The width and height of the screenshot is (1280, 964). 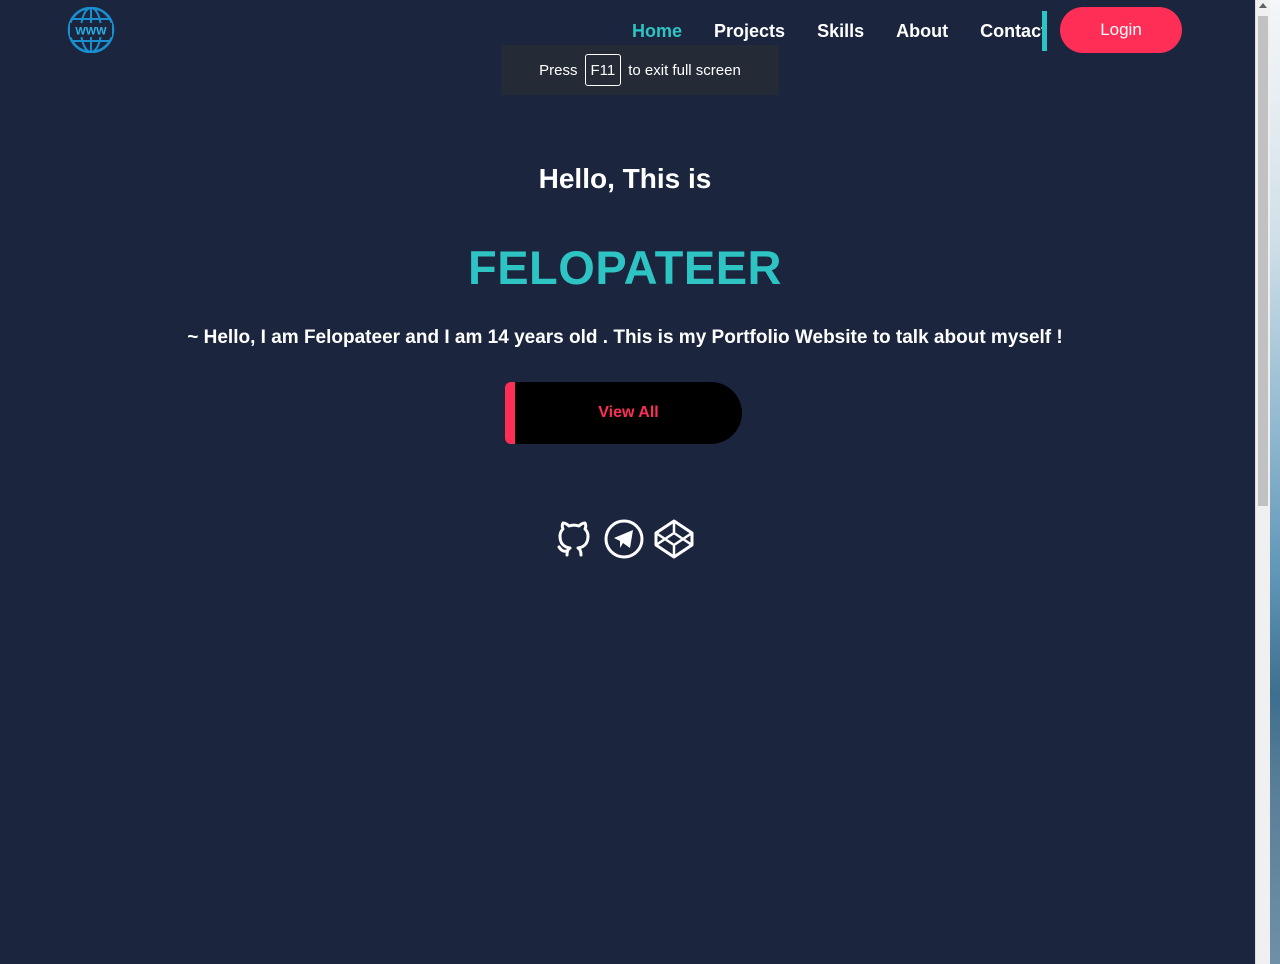 I want to click on nav-about: About, so click(x=922, y=31).